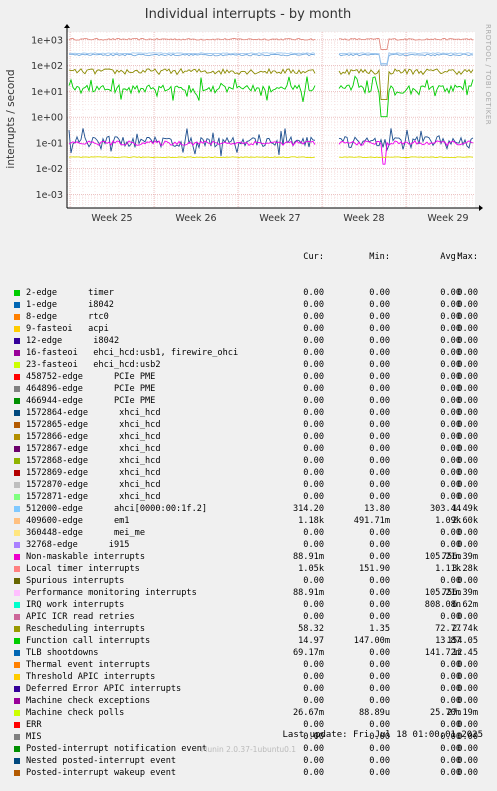  I want to click on legend-label: Thermal event interrupts, so click(88, 665).